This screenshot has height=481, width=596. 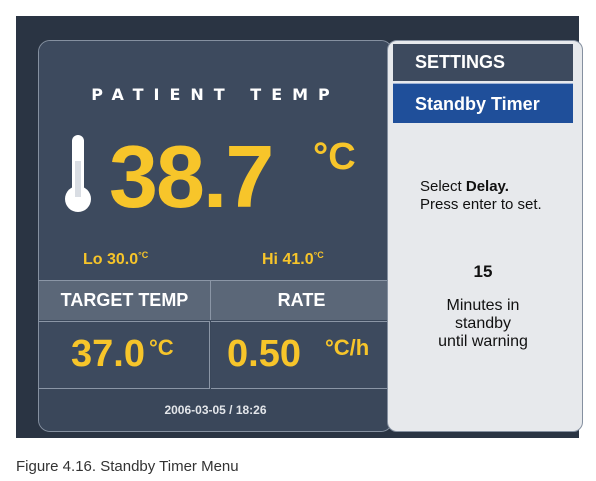 What do you see at coordinates (483, 305) in the screenshot?
I see `standby-desc-1: Minutes in` at bounding box center [483, 305].